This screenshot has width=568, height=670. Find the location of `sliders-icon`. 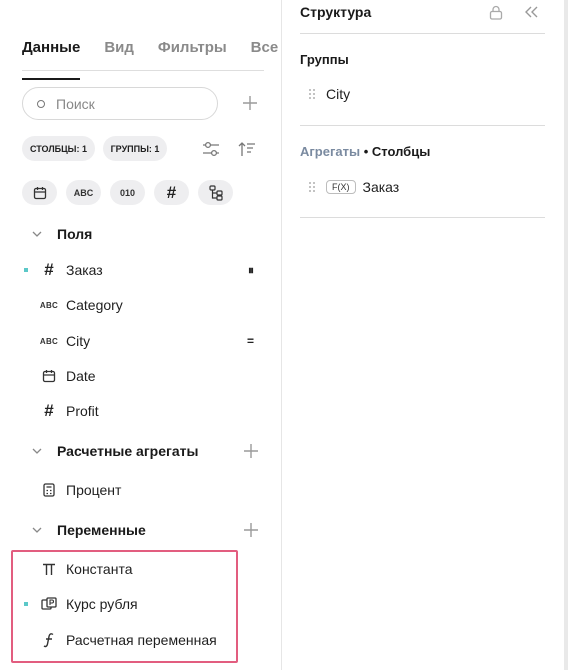

sliders-icon is located at coordinates (211, 149).